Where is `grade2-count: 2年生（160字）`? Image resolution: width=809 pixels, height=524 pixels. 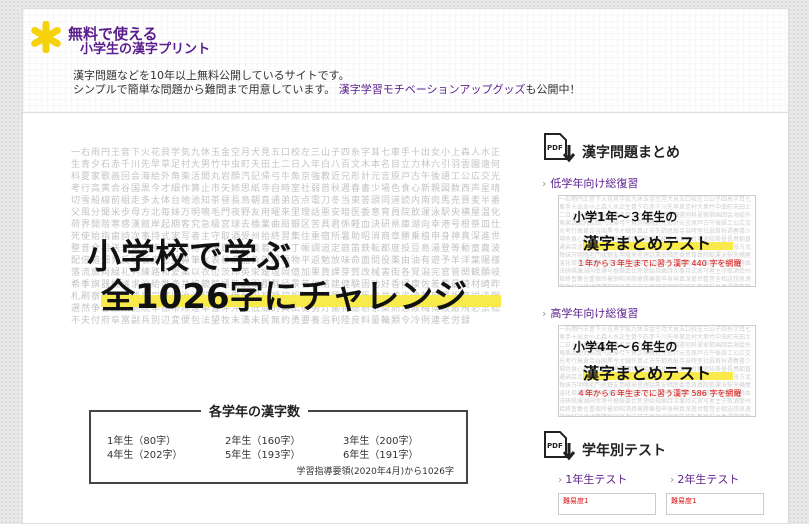
grade2-count: 2年生（160字） is located at coordinates (263, 441).